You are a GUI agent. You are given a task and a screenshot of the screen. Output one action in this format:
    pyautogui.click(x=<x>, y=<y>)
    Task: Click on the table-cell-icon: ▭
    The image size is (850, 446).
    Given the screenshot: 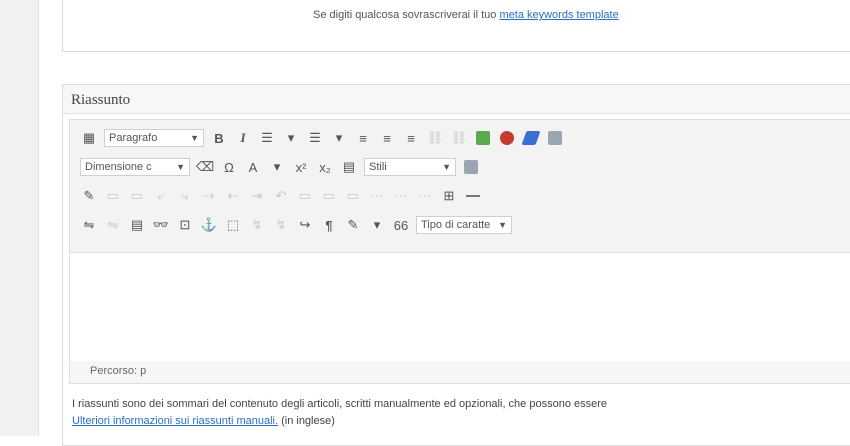 What is the action you would take?
    pyautogui.click(x=137, y=196)
    